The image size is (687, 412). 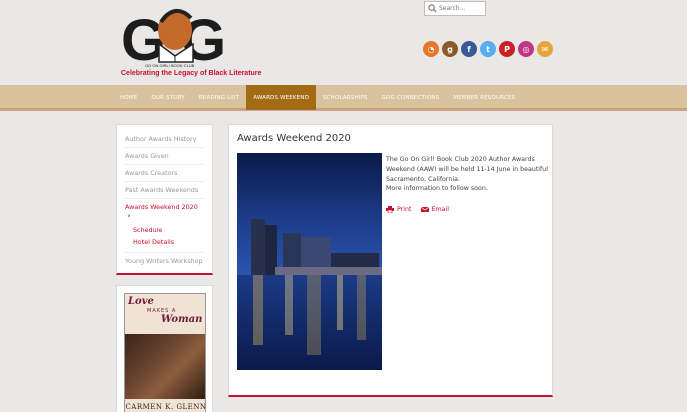 I want to click on sidebar-subitem-schedule: Schedule, so click(x=164, y=230).